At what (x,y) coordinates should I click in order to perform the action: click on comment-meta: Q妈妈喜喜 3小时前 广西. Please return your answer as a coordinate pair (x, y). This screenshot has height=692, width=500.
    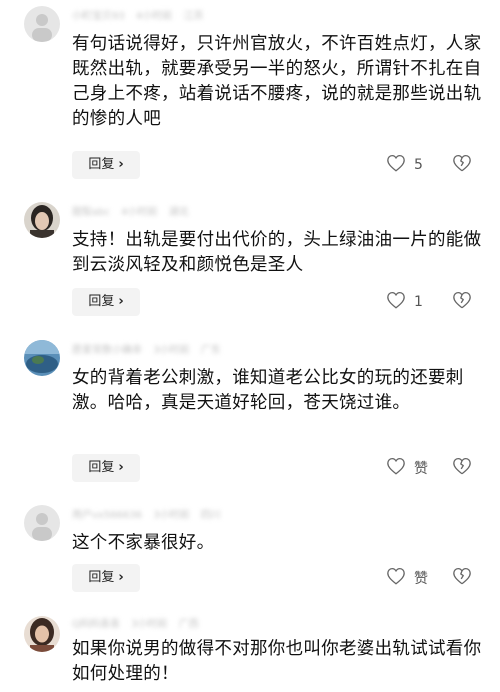
    Looking at the image, I should click on (139, 625).